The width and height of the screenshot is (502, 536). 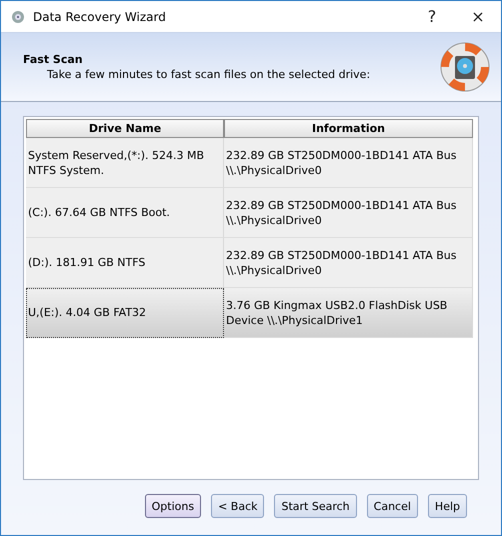 What do you see at coordinates (465, 67) in the screenshot?
I see `lifebuoy-disk-icon` at bounding box center [465, 67].